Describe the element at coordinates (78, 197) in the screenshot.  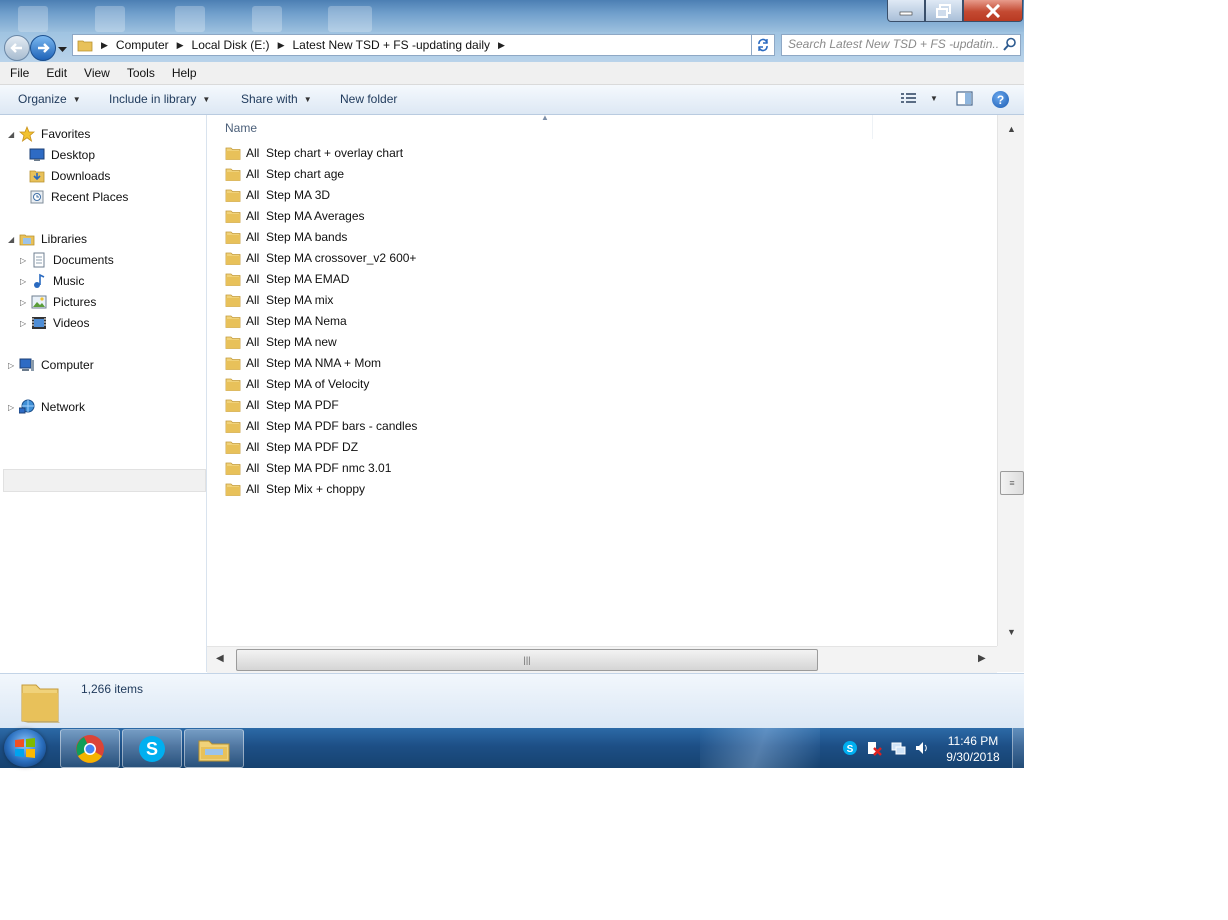
I see `tree-item-recent-places: Recent Places` at that location.